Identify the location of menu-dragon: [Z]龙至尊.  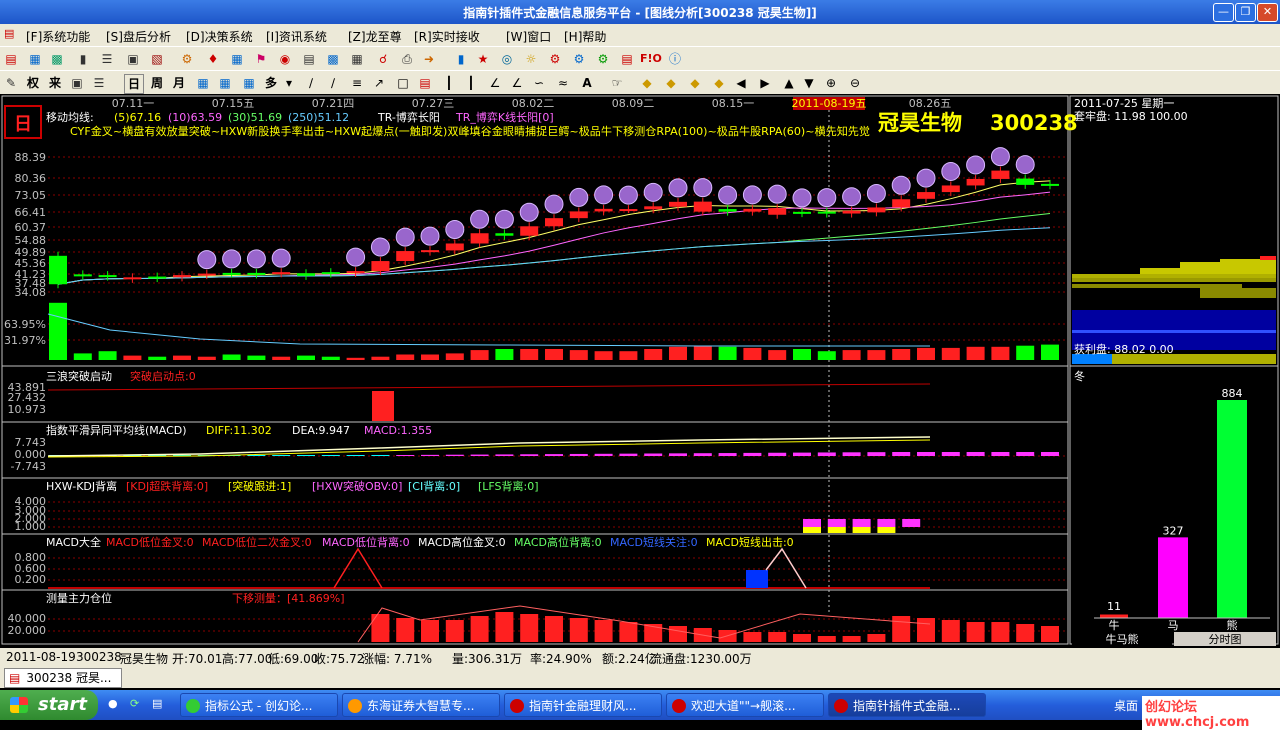
(375, 36).